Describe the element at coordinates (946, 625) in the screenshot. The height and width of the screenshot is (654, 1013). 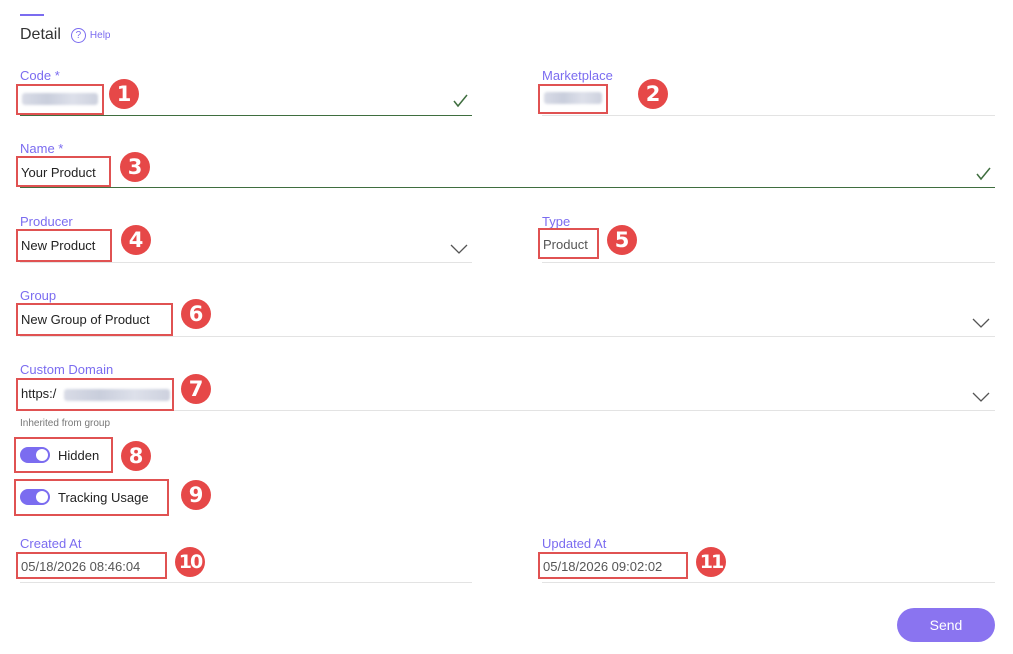
I see `send-button: Send` at that location.